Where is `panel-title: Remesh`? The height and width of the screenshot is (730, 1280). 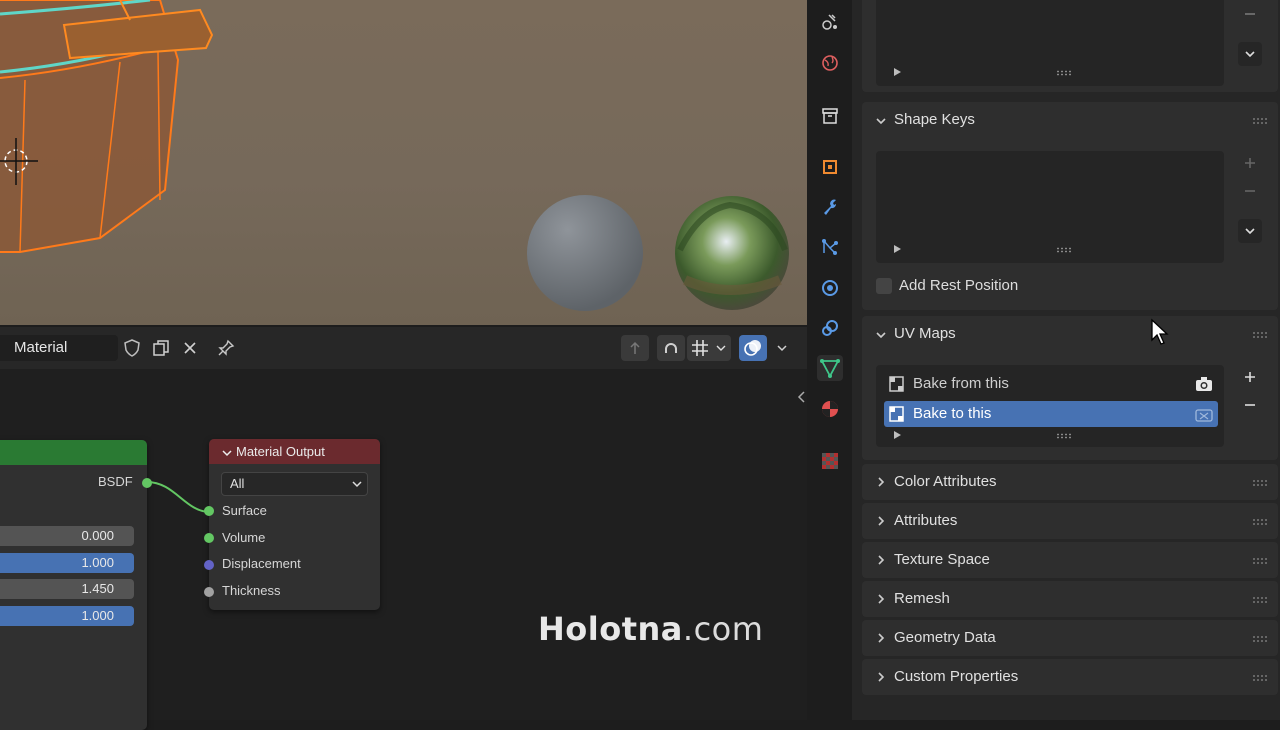 panel-title: Remesh is located at coordinates (922, 598).